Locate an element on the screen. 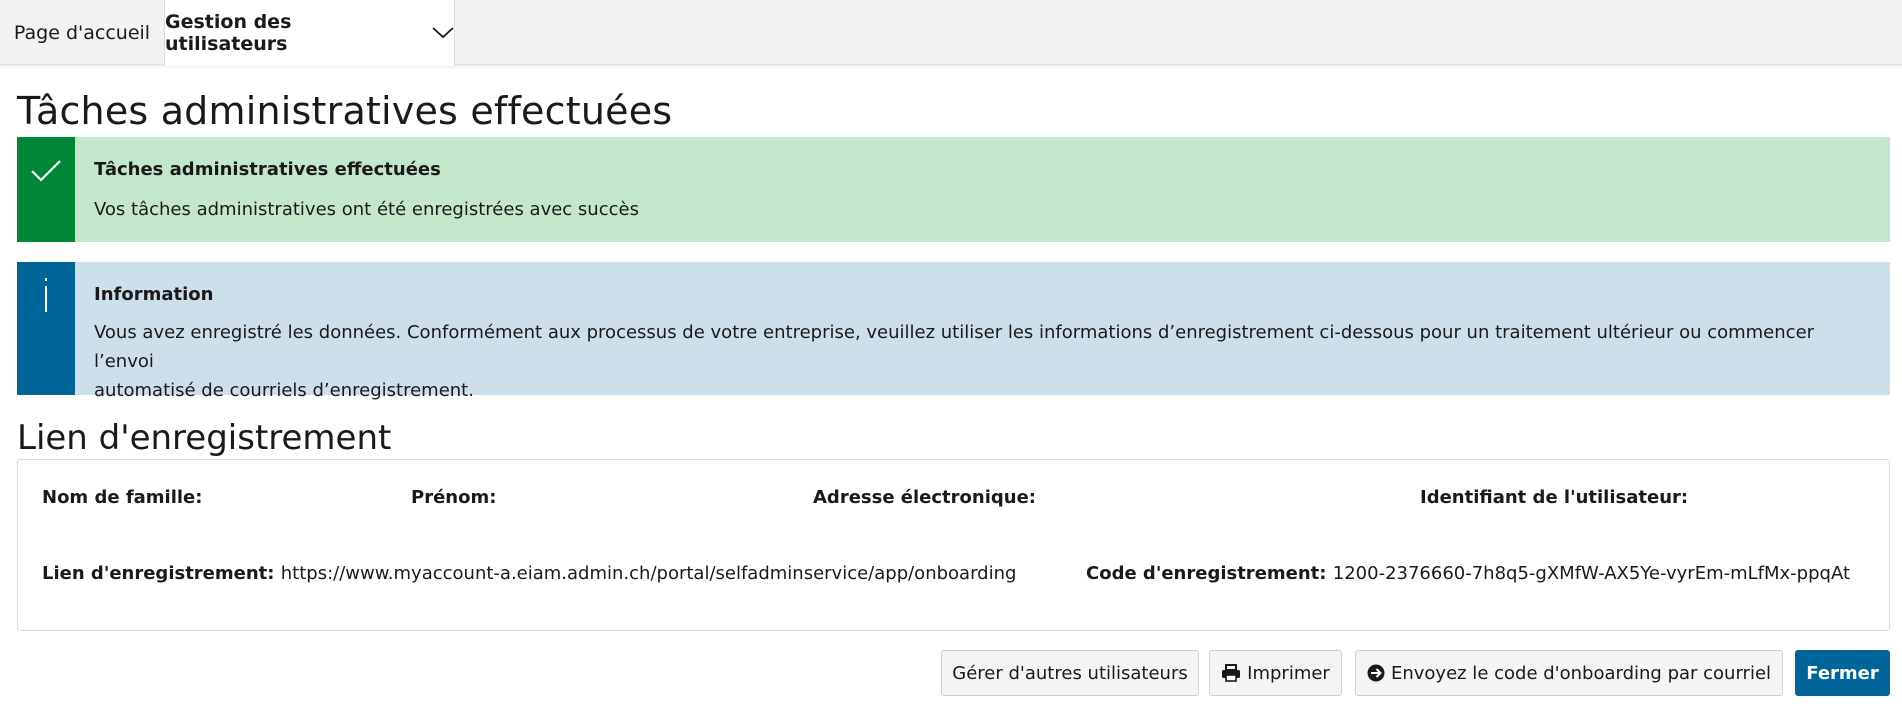 The height and width of the screenshot is (709, 1902). info-alert-bar is located at coordinates (46, 328).